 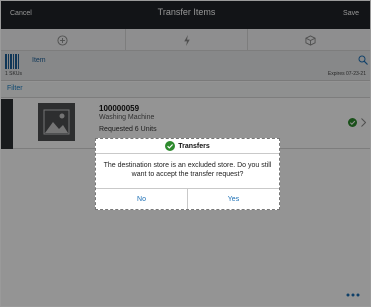 What do you see at coordinates (170, 146) in the screenshot?
I see `check-circle-icon` at bounding box center [170, 146].